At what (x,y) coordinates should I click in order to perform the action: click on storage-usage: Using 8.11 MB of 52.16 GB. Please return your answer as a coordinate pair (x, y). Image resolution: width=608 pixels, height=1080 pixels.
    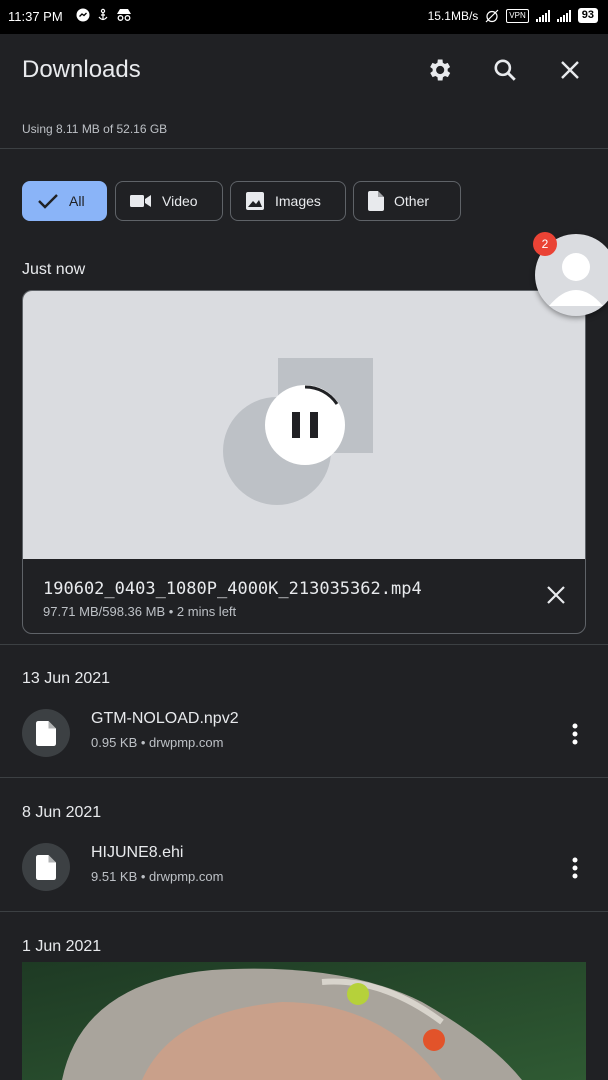
    Looking at the image, I should click on (95, 129).